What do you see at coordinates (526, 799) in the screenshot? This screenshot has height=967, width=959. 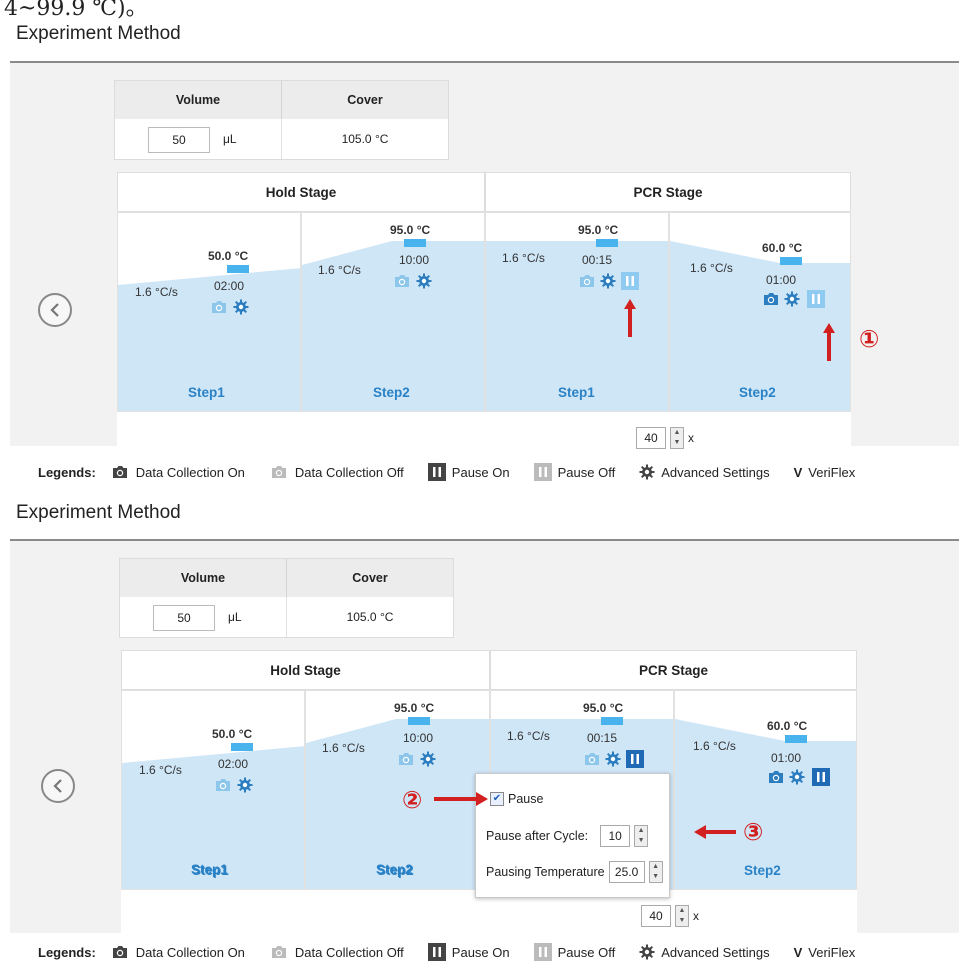 I see `pause-label: Pause` at bounding box center [526, 799].